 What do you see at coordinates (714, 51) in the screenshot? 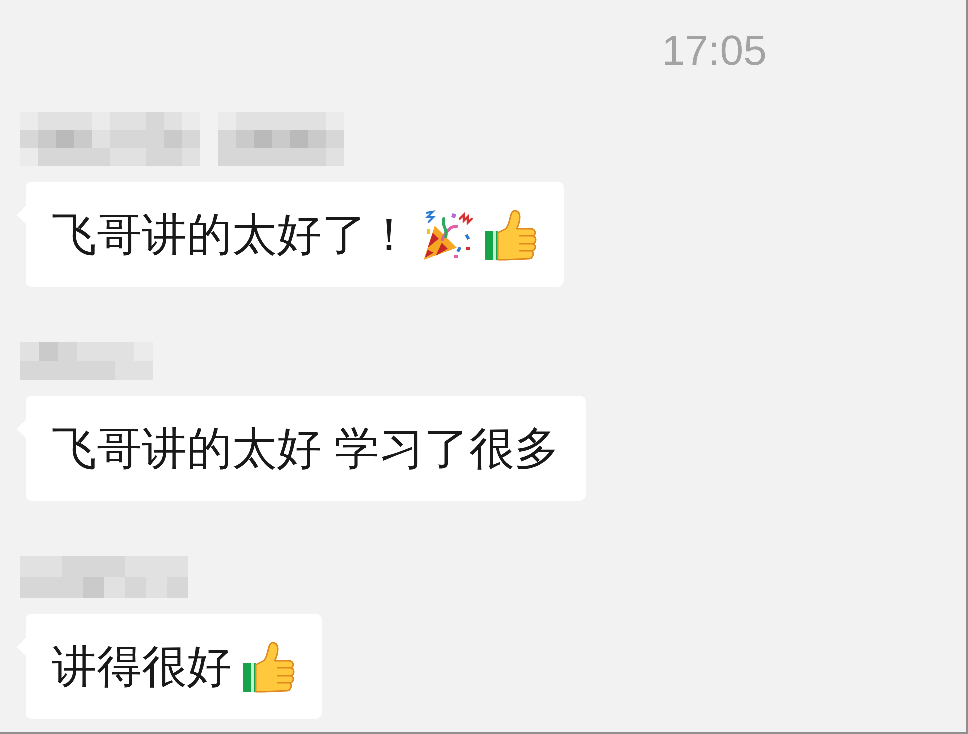
I see `timestamp: 17:05` at bounding box center [714, 51].